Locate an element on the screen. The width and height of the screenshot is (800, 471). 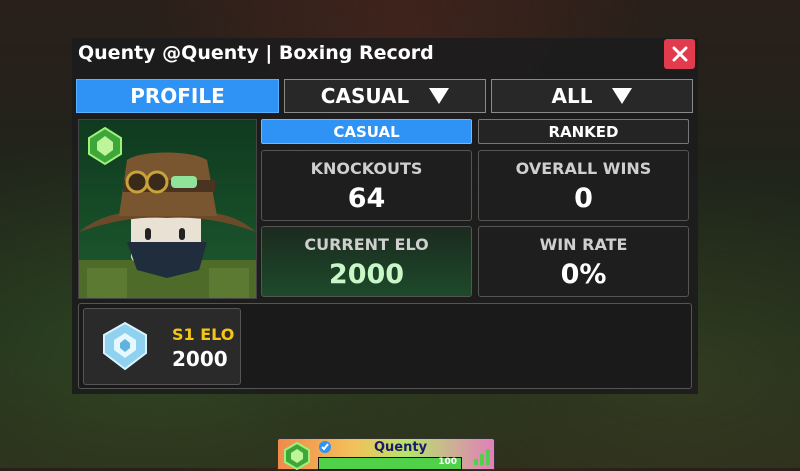
stat-win-rate: WIN RATE 0% is located at coordinates (583, 261).